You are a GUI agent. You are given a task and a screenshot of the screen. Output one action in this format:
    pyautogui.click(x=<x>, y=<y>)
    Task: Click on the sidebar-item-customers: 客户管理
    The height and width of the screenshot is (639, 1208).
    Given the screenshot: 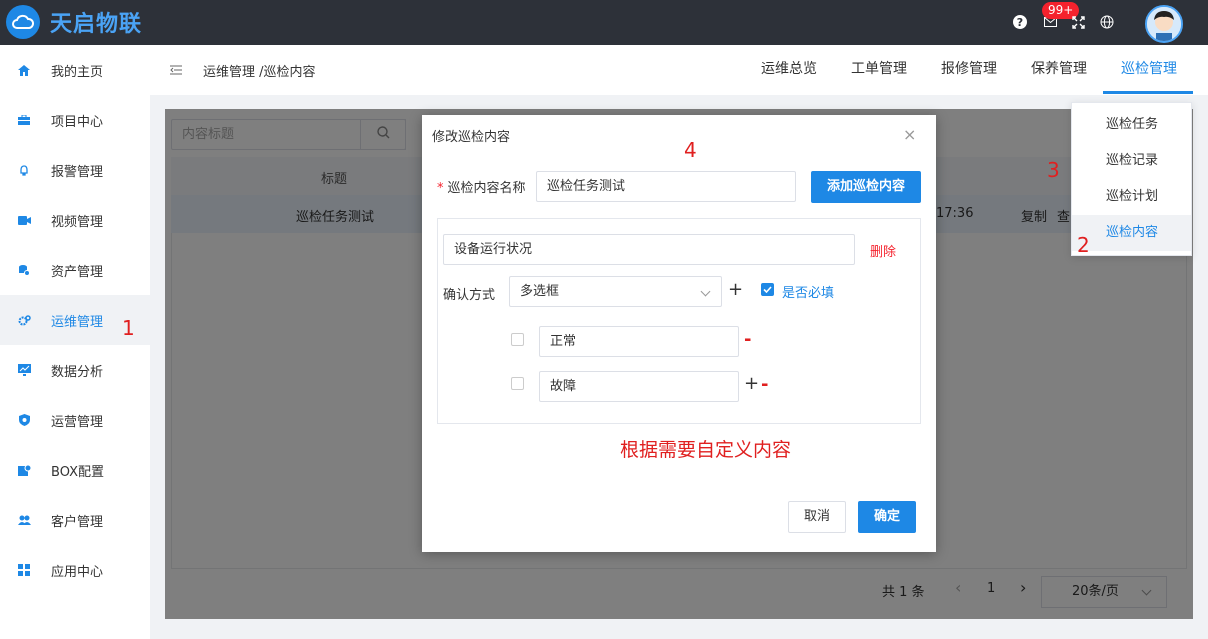 What is the action you would take?
    pyautogui.click(x=75, y=520)
    